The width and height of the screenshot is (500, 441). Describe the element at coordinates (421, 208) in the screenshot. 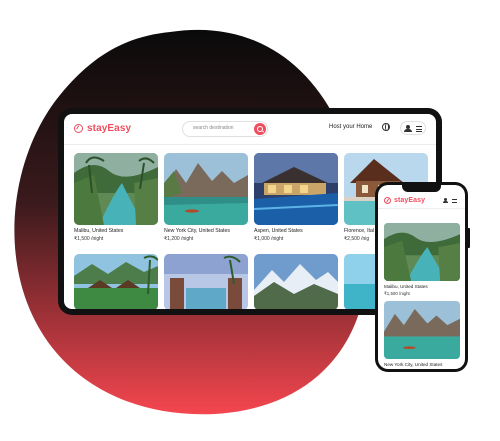

I see `divider` at that location.